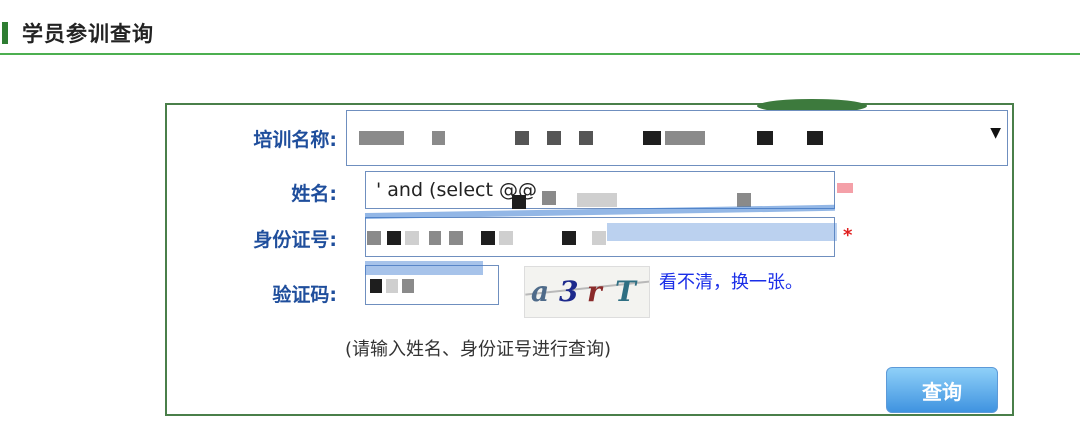 This screenshot has height=429, width=1080. I want to click on query-hint: (请输入姓名、身份证号进行查询), so click(478, 349).